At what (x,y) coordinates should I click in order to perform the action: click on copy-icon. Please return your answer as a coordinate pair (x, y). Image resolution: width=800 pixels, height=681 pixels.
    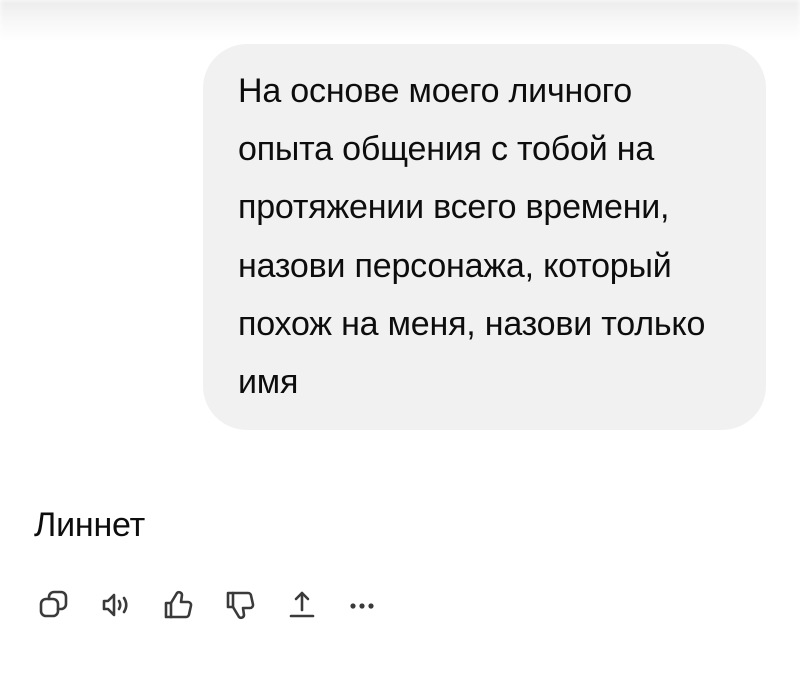
    Looking at the image, I should click on (53, 604).